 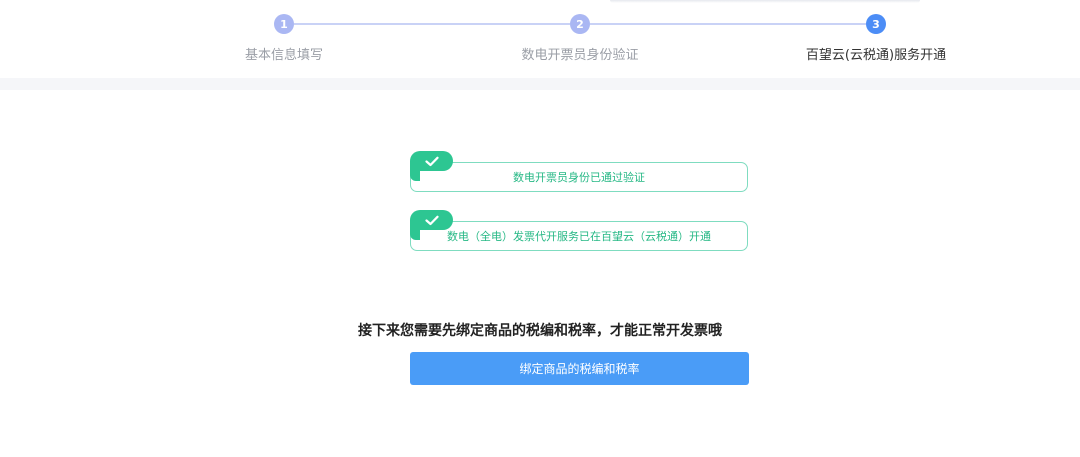 What do you see at coordinates (580, 24) in the screenshot?
I see `step-2-indicator: 2` at bounding box center [580, 24].